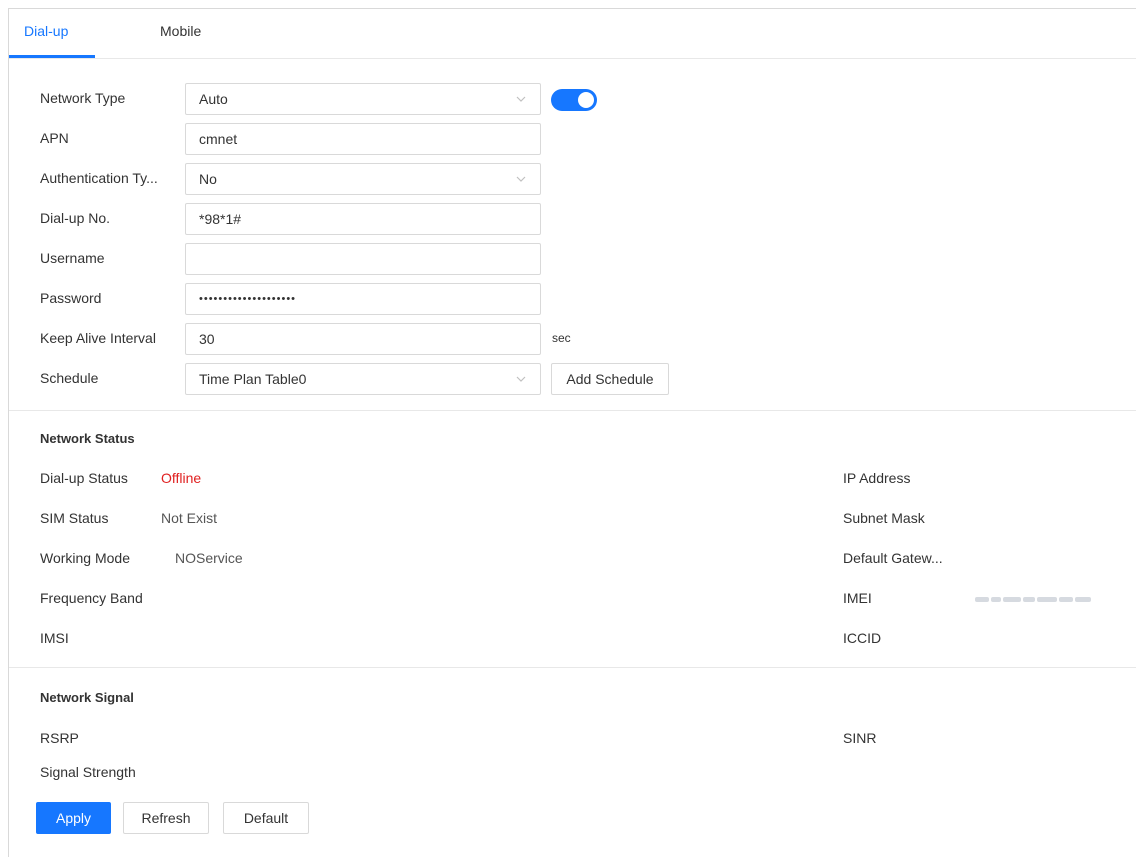  I want to click on sinr-label: SINR, so click(860, 738).